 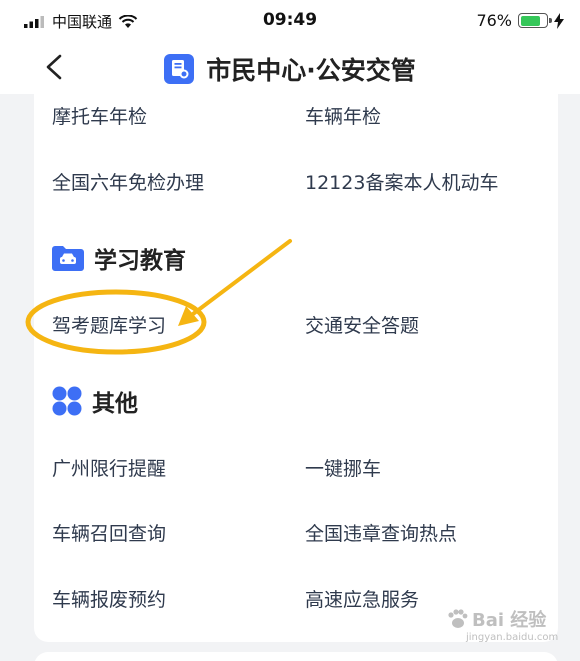 What do you see at coordinates (99, 115) in the screenshot?
I see `service-motorcycle-inspection: 摩托车年检` at bounding box center [99, 115].